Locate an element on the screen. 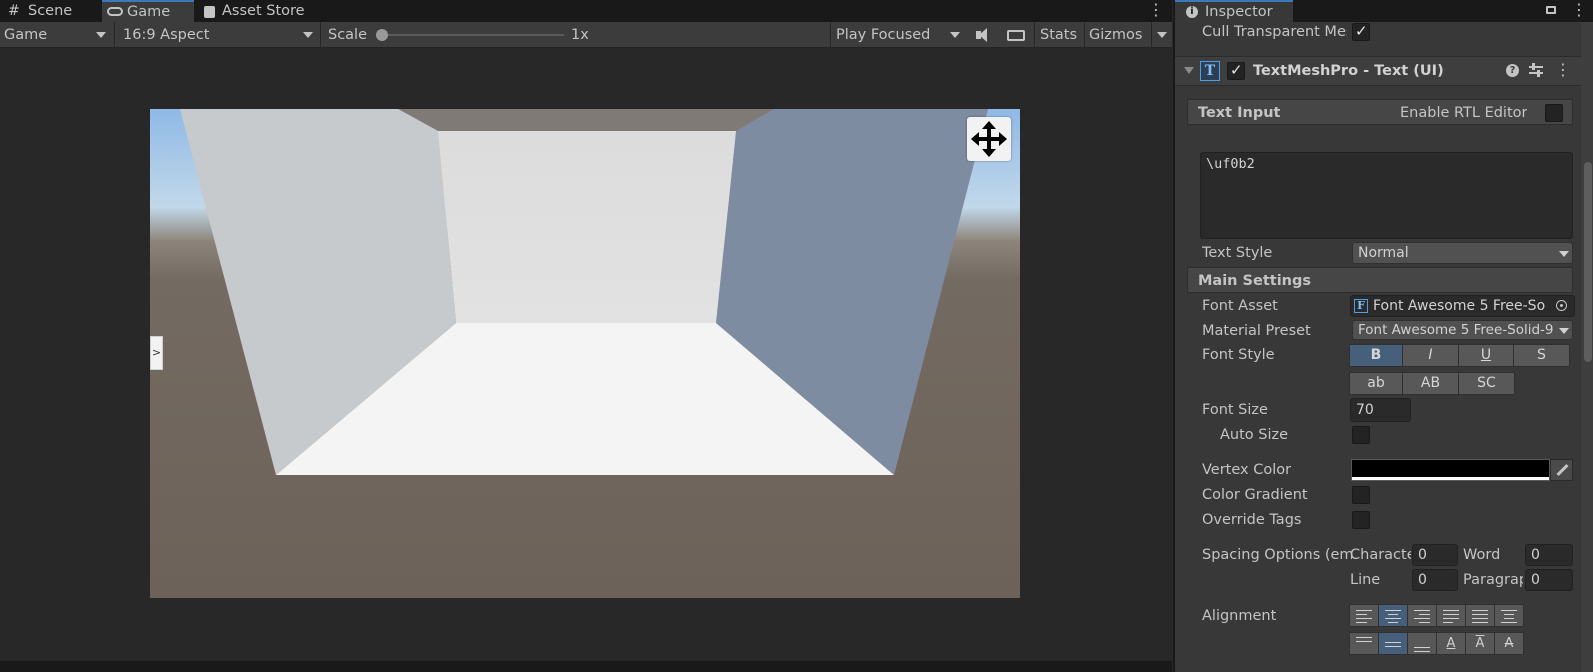 This screenshot has width=1593, height=672. panel-menu-icon: ⋮ is located at coordinates (1156, 11).